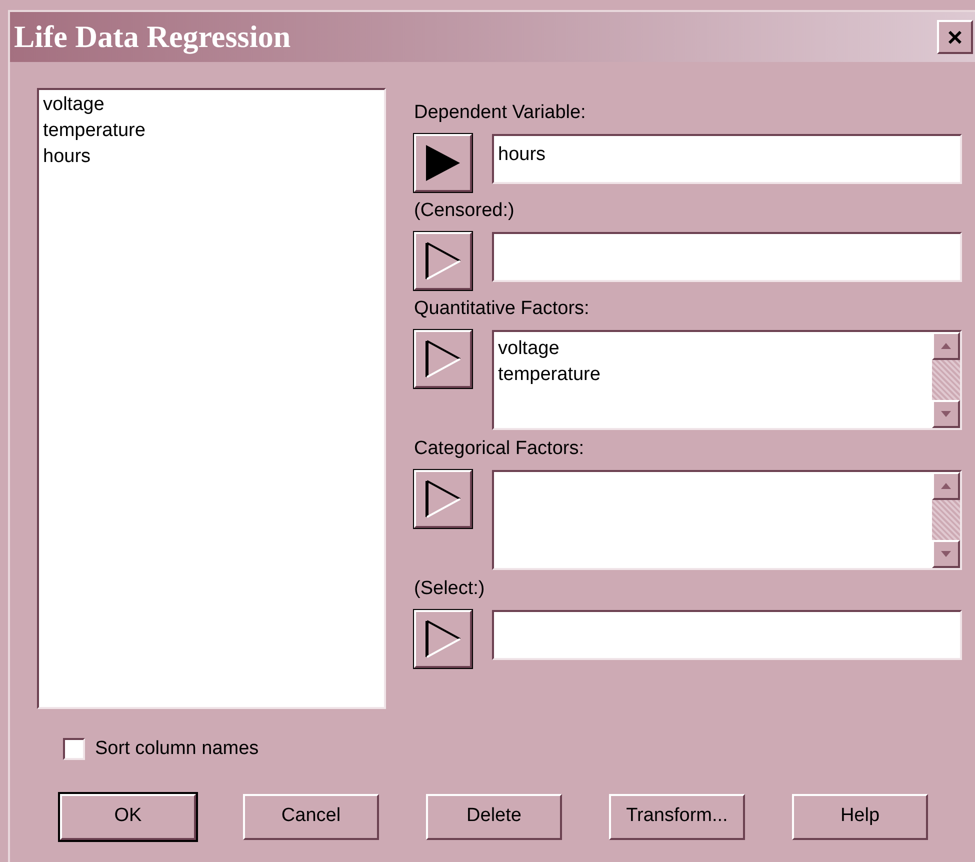 The width and height of the screenshot is (975, 862). What do you see at coordinates (128, 817) in the screenshot?
I see `dialog-button: OK` at bounding box center [128, 817].